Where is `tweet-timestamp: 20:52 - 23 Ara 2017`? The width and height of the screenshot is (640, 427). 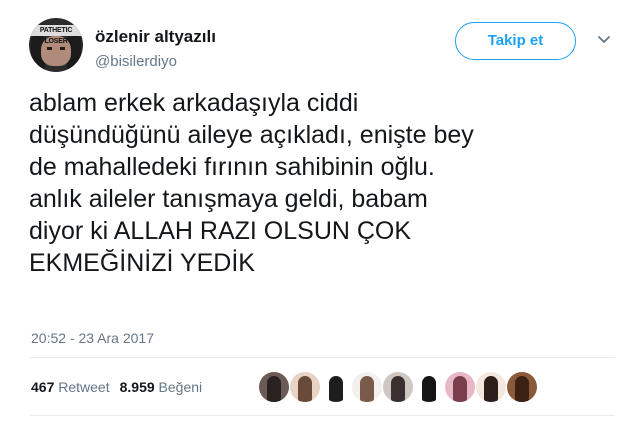
tweet-timestamp: 20:52 - 23 Ara 2017 is located at coordinates (92, 338).